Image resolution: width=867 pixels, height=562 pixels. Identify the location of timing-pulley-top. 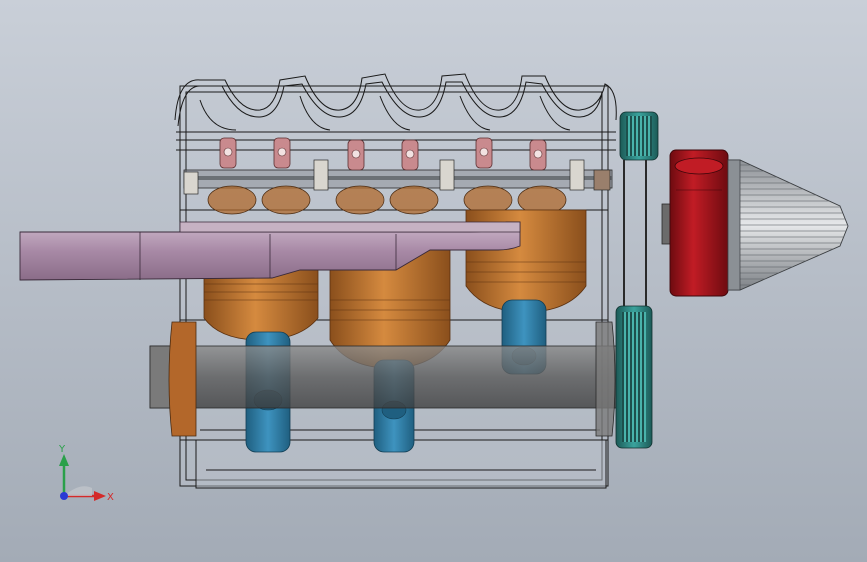
(639, 136).